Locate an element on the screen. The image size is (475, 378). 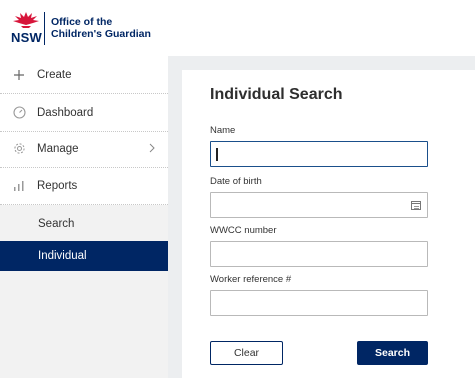
dob-input is located at coordinates (319, 205).